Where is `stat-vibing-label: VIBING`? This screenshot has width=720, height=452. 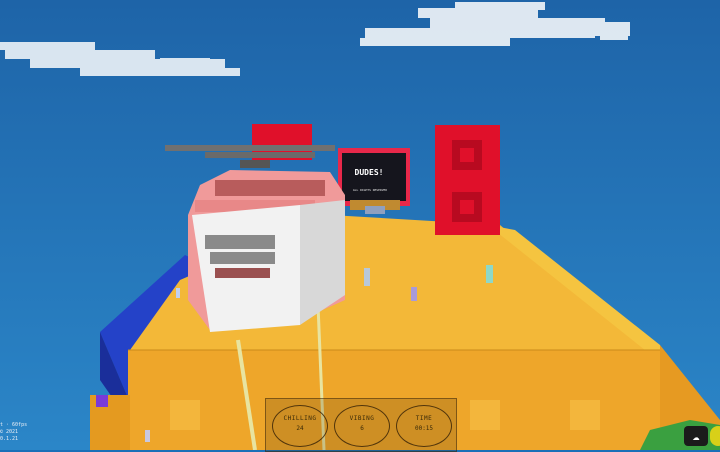 stat-vibing-label: VIBING is located at coordinates (362, 418).